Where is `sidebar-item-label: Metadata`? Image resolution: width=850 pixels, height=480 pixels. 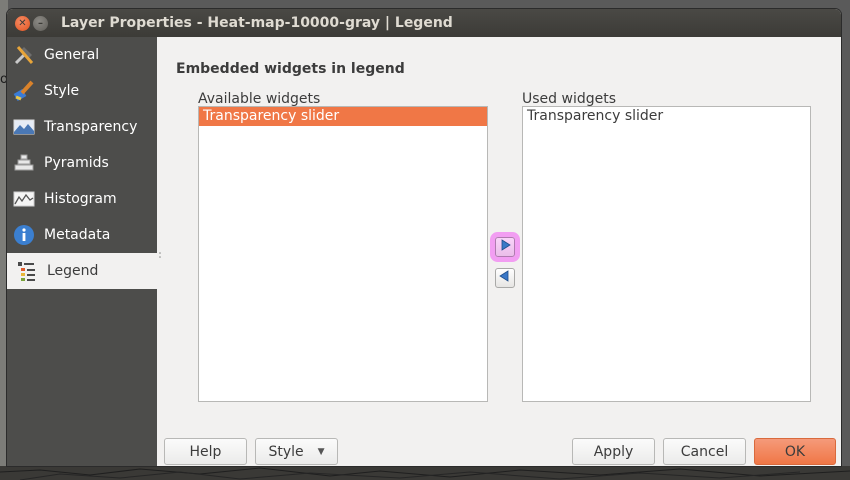
sidebar-item-label: Metadata is located at coordinates (77, 235).